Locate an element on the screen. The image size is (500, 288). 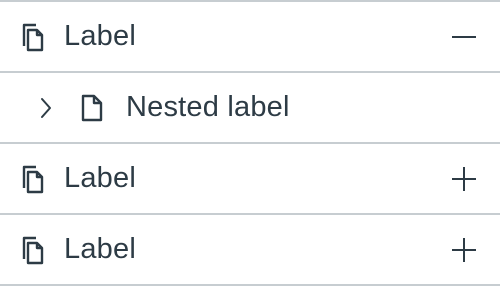
document-icon is located at coordinates (92, 108).